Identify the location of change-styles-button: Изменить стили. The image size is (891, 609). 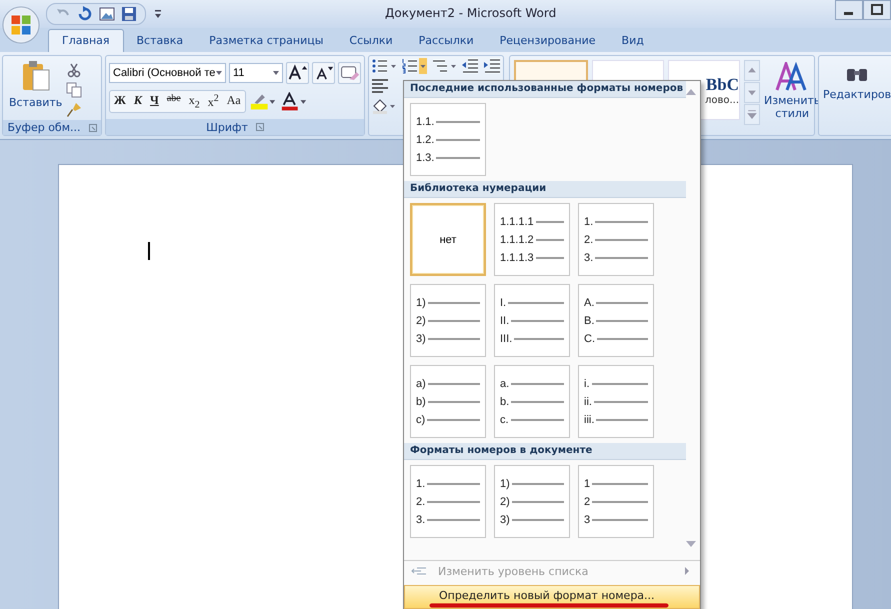
(792, 95).